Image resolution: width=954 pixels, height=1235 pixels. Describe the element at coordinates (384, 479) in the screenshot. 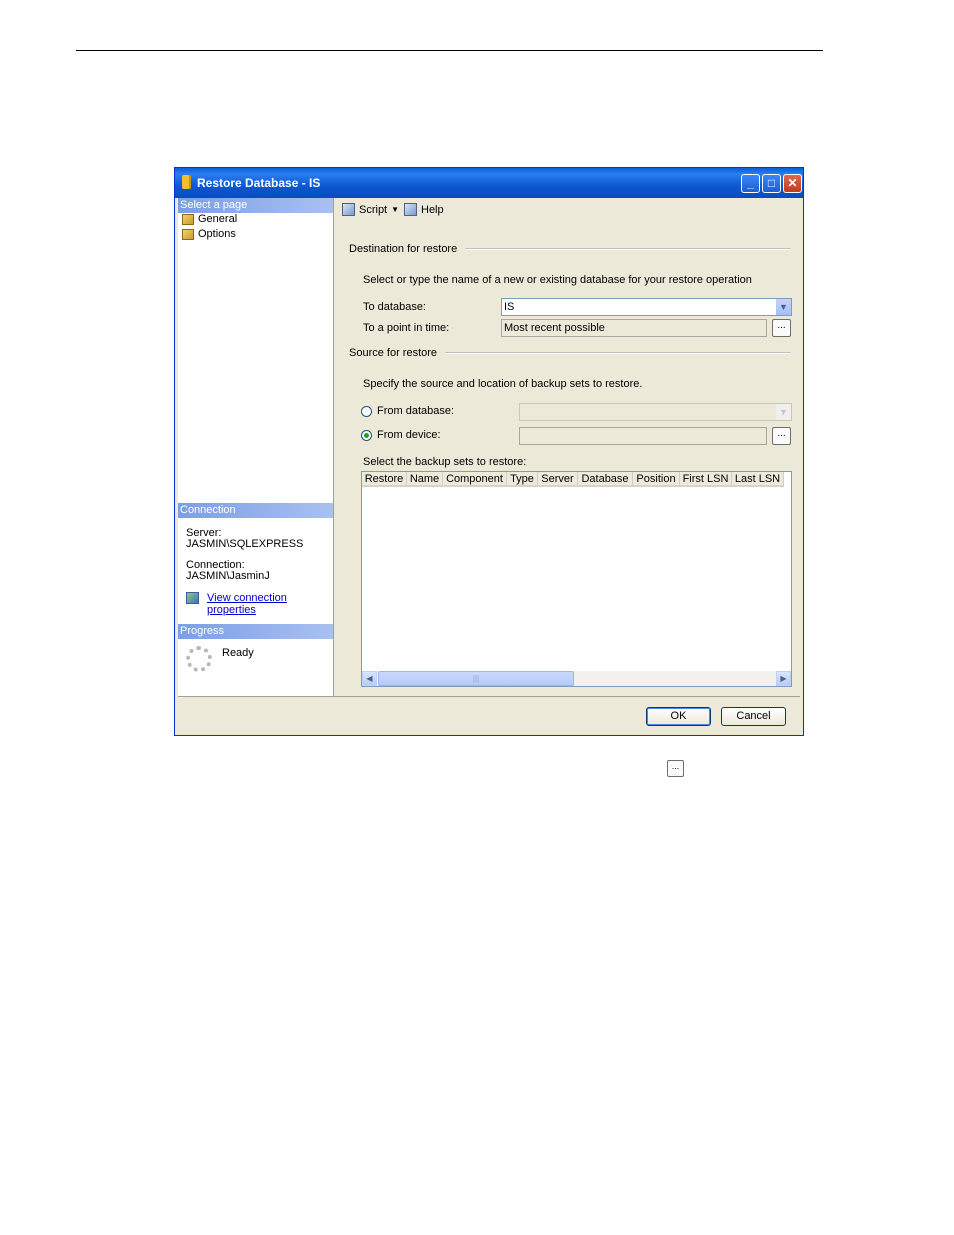

I see `column-header-restore: Restore` at that location.